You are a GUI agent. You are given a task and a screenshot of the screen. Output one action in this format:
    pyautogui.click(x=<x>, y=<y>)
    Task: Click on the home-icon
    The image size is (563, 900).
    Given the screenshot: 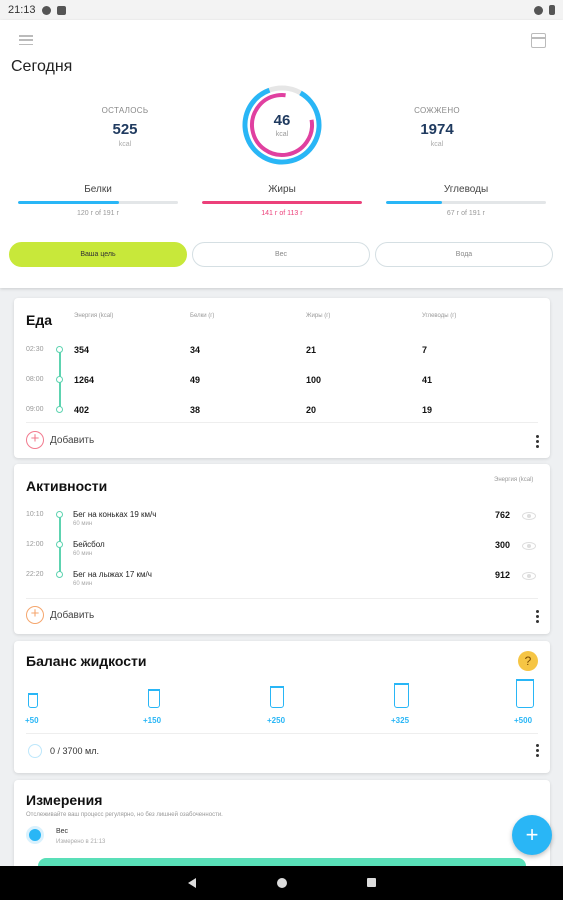 What is the action you would take?
    pyautogui.click(x=282, y=883)
    